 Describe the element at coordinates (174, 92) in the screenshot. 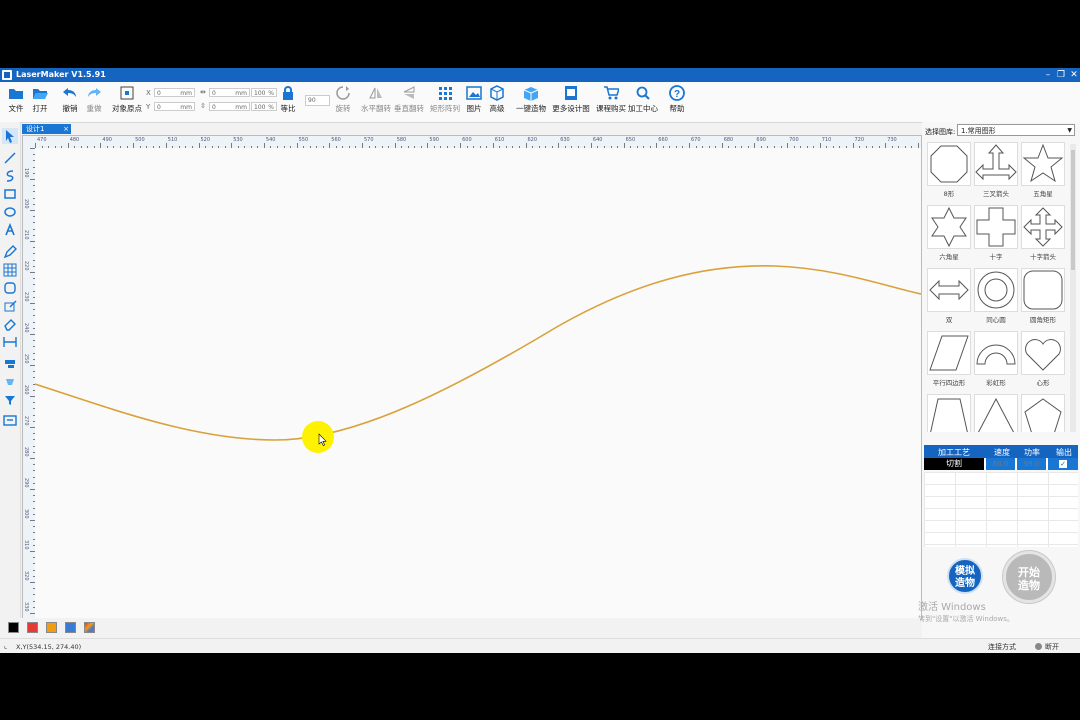

I see `x-input: 0 mm` at that location.